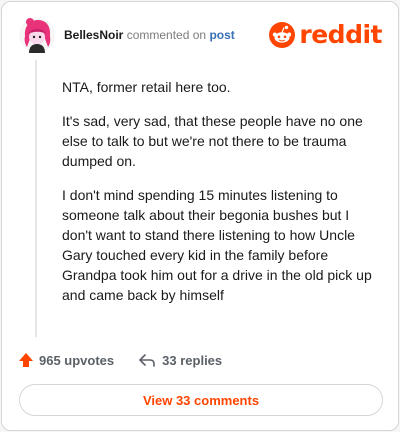 The image size is (400, 432). I want to click on thread-line, so click(36, 198).